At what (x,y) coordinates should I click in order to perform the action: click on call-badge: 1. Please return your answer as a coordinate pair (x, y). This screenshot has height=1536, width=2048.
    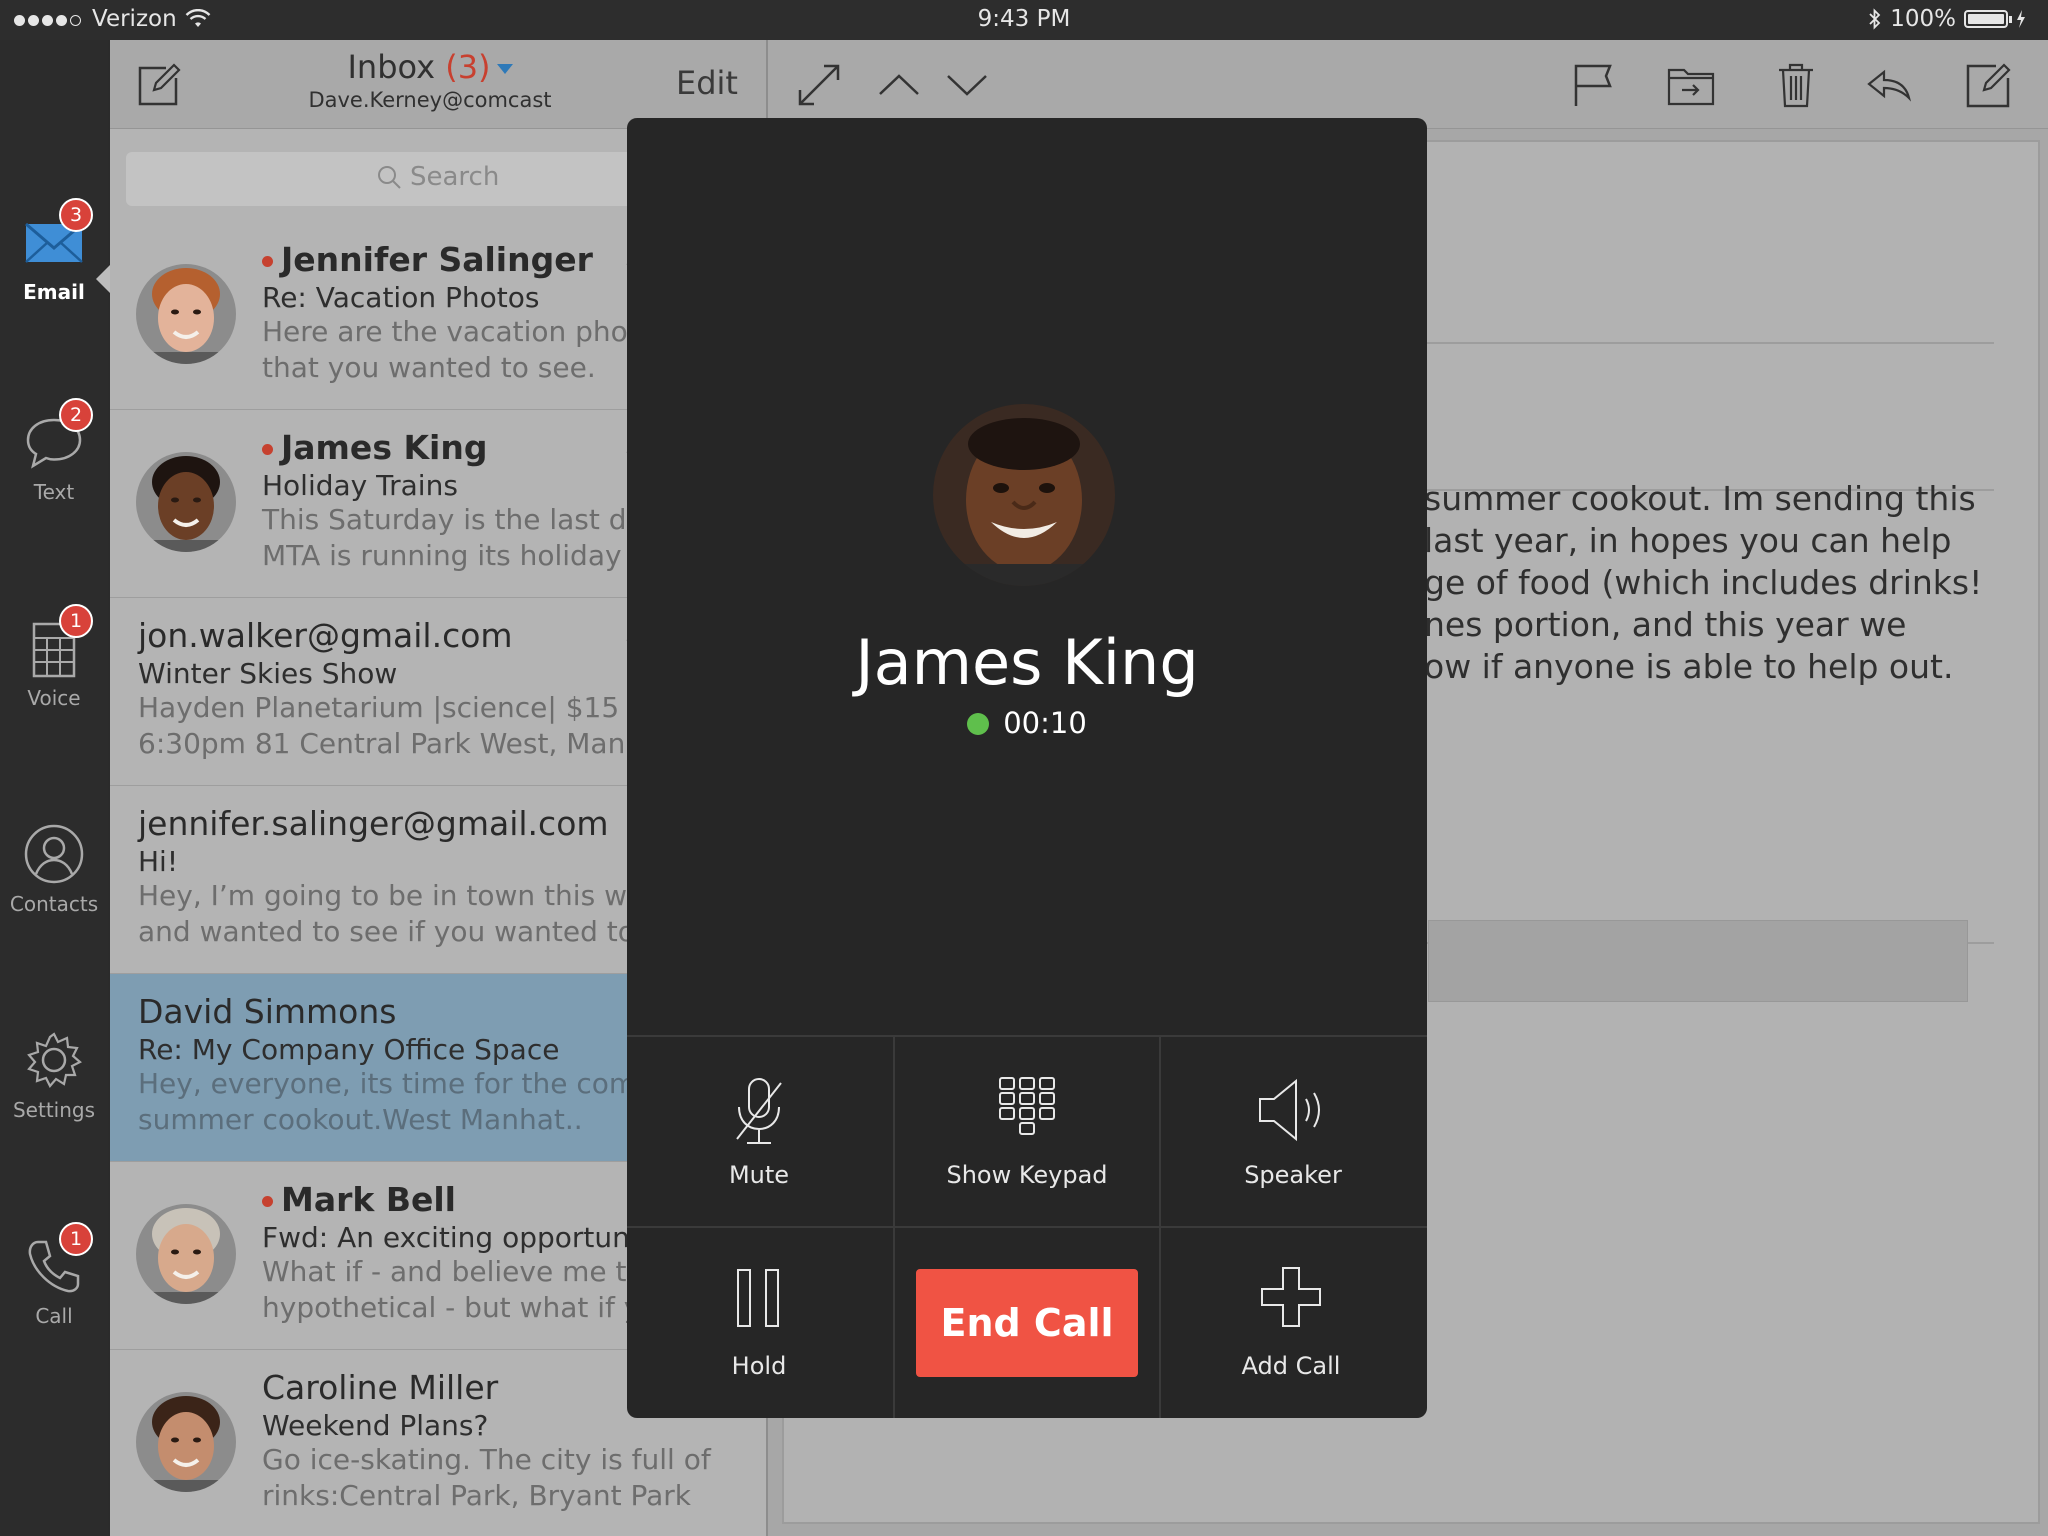
    Looking at the image, I should click on (76, 1239).